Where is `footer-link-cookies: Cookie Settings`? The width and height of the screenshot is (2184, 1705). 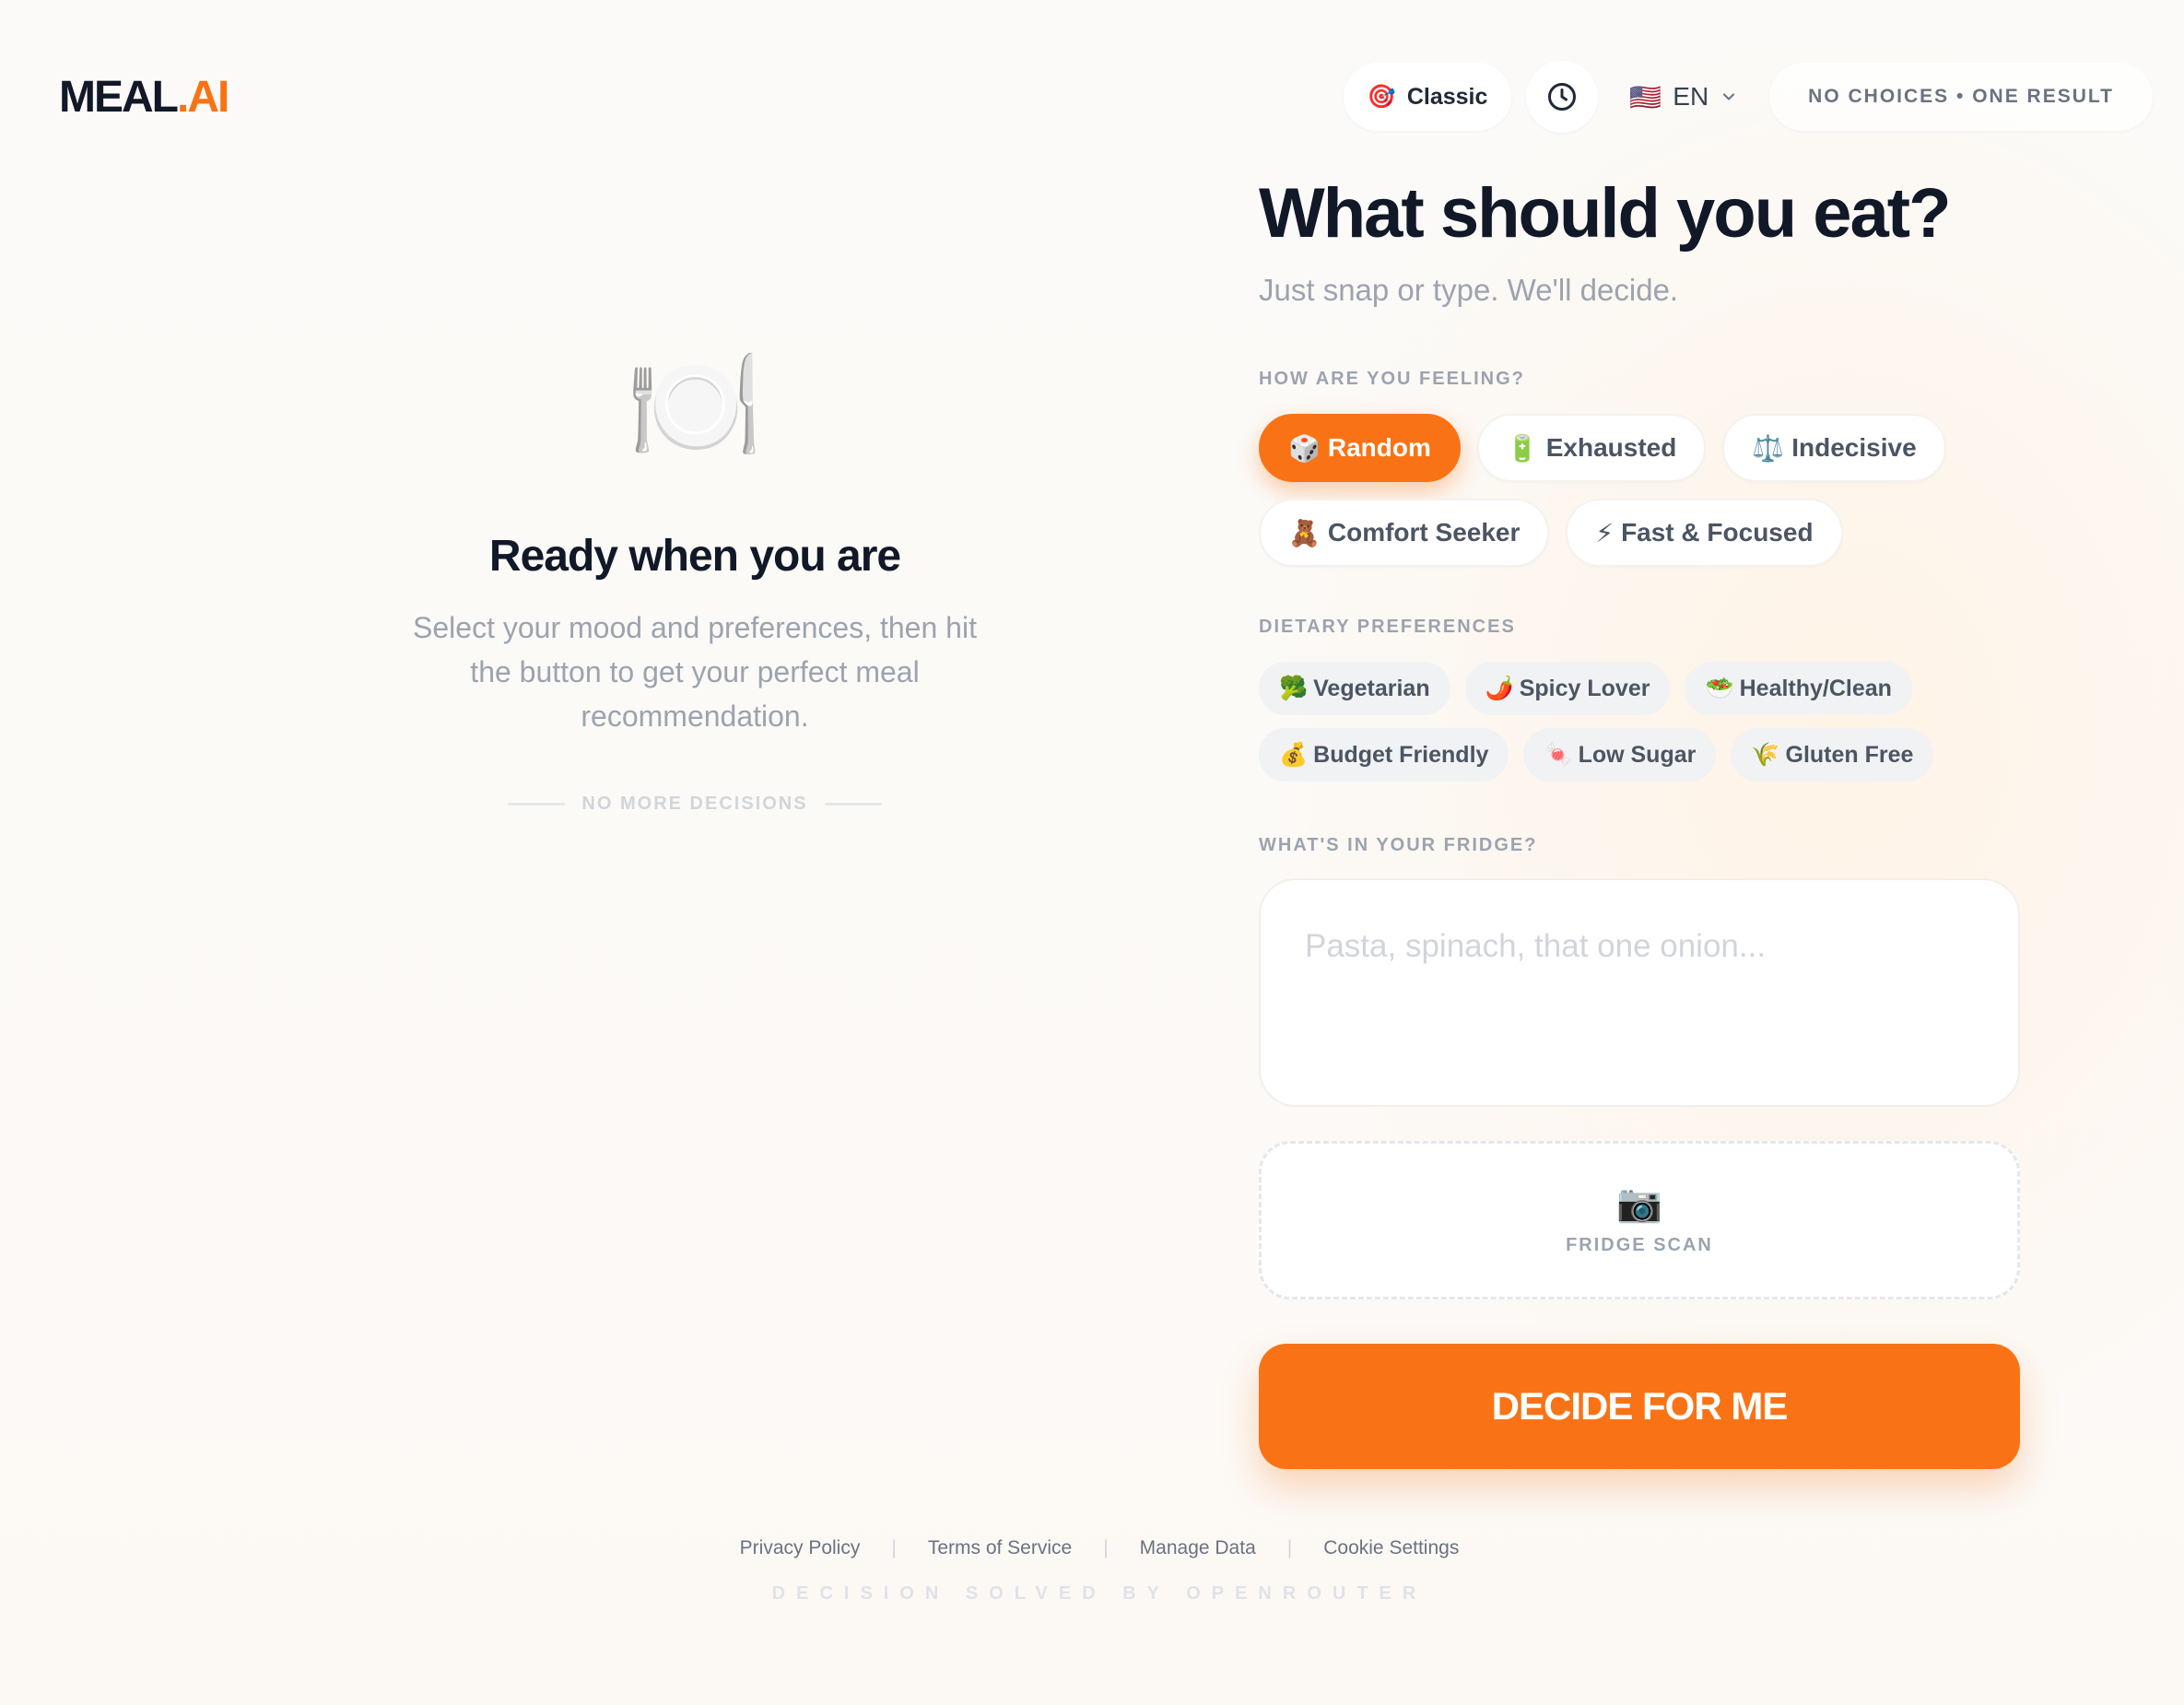
footer-link-cookies: Cookie Settings is located at coordinates (1391, 1548).